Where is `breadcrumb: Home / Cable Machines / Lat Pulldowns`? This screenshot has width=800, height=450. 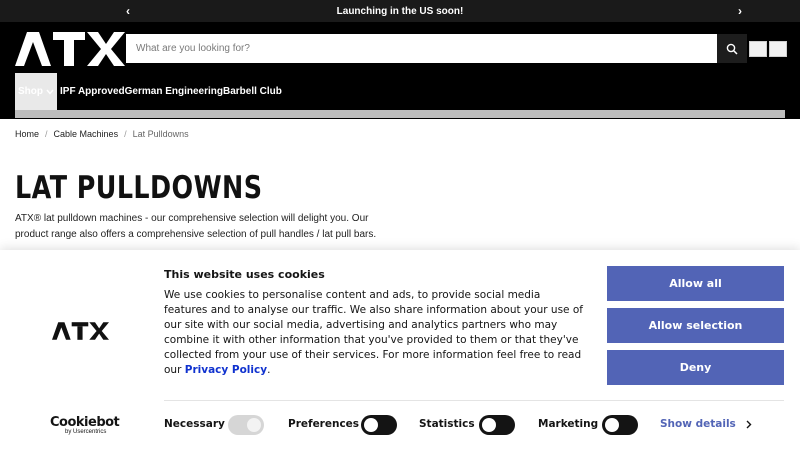
breadcrumb: Home / Cable Machines / Lat Pulldowns is located at coordinates (102, 134).